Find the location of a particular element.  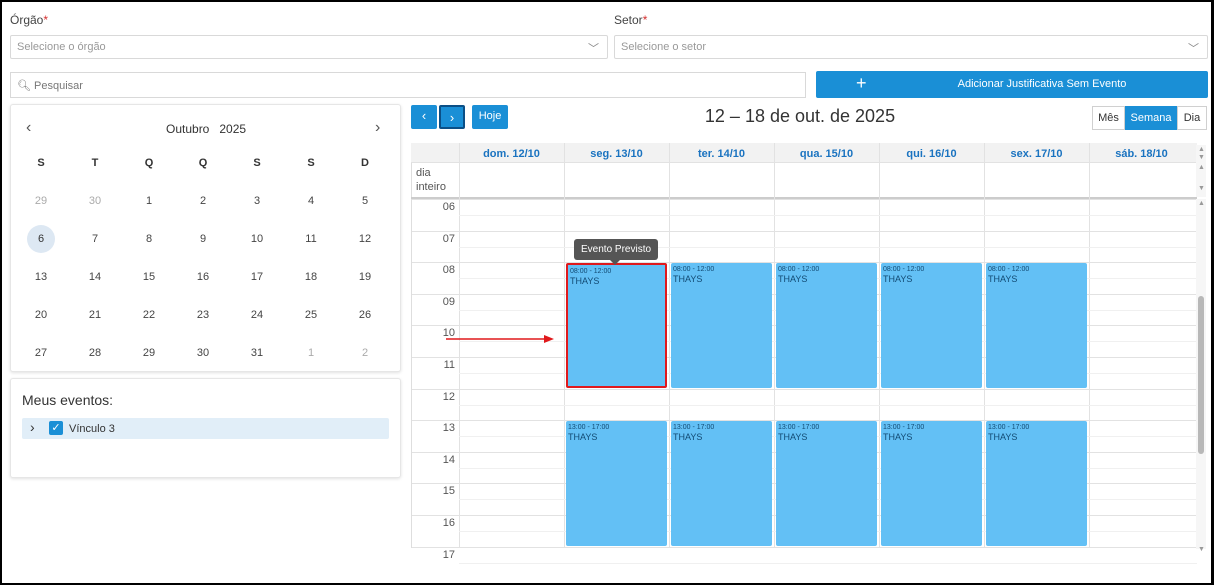

add-justificativa-button: + Adicionar Justificativa Sem Evento is located at coordinates (1012, 84).